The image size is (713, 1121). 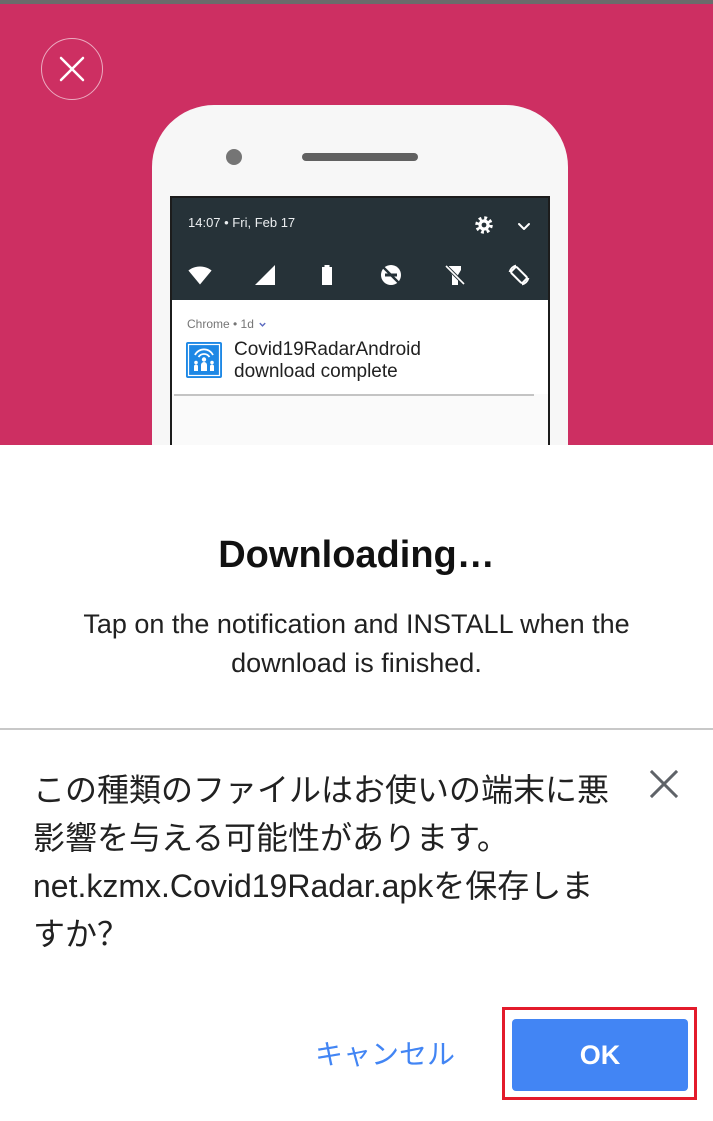 What do you see at coordinates (385, 1055) in the screenshot?
I see `cancel-button: キャンセル` at bounding box center [385, 1055].